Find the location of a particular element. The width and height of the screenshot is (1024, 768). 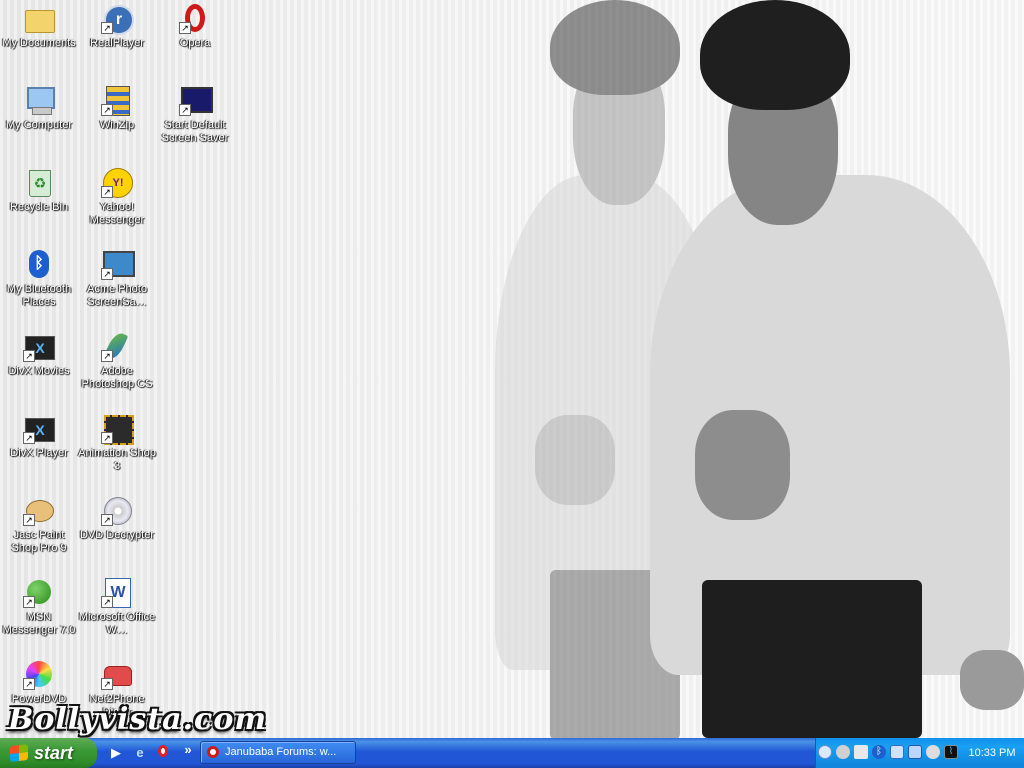

system-tray: ᛒ ⌇ 10:33 PM is located at coordinates (919, 753).